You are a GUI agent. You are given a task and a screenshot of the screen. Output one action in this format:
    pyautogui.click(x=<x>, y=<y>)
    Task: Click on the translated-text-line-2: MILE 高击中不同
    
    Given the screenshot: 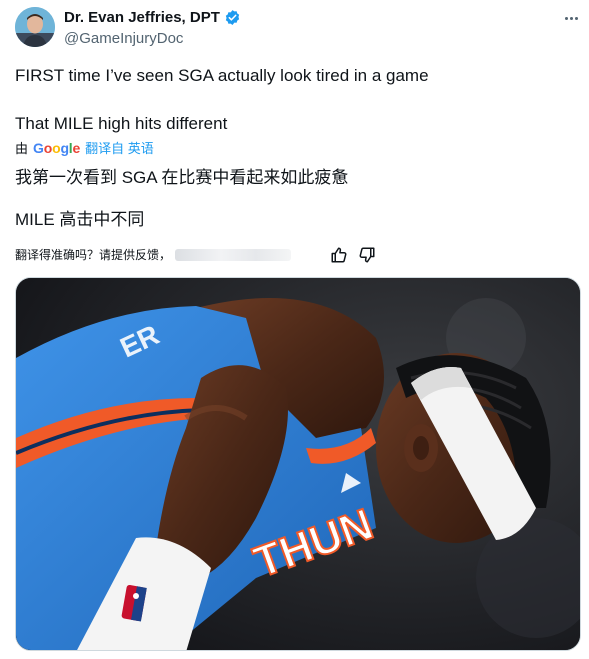 What is the action you would take?
    pyautogui.click(x=80, y=219)
    